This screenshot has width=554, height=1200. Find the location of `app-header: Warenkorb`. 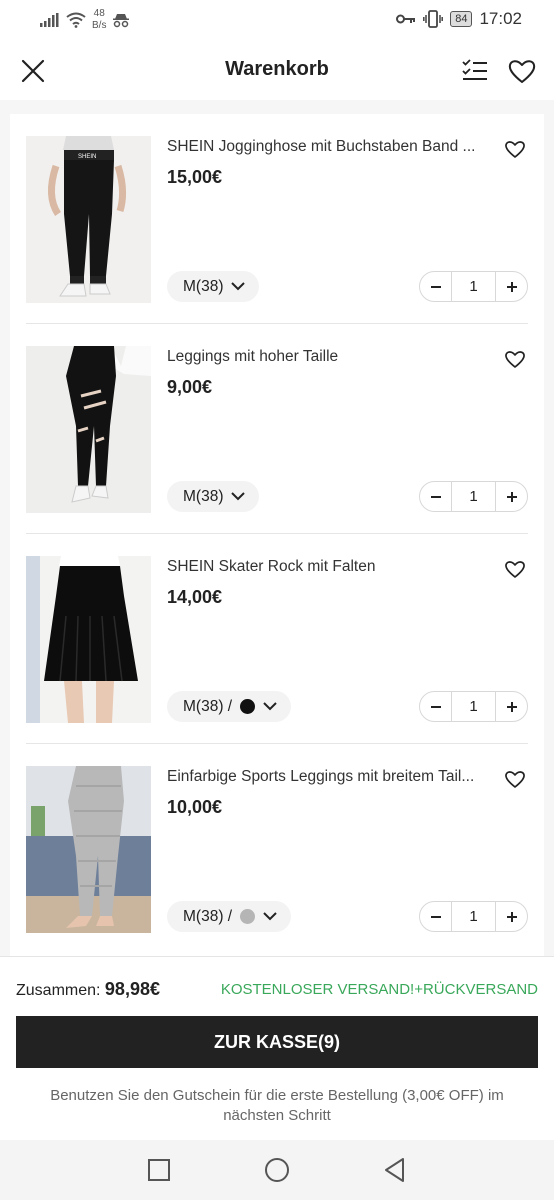

app-header: Warenkorb is located at coordinates (277, 70).